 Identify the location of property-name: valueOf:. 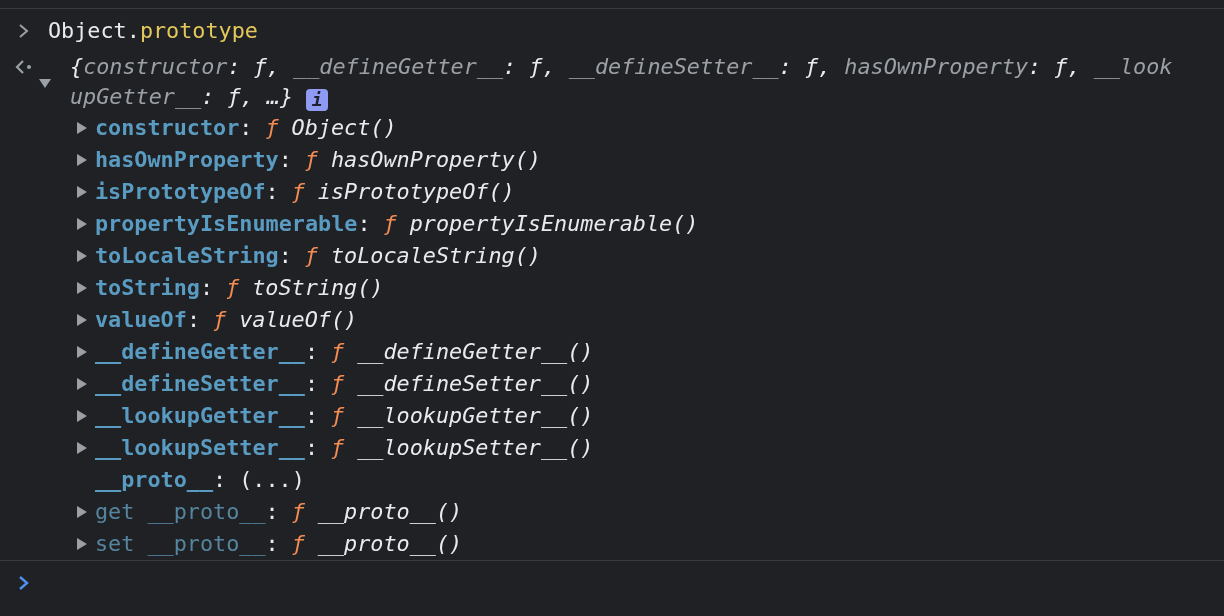
(147, 319).